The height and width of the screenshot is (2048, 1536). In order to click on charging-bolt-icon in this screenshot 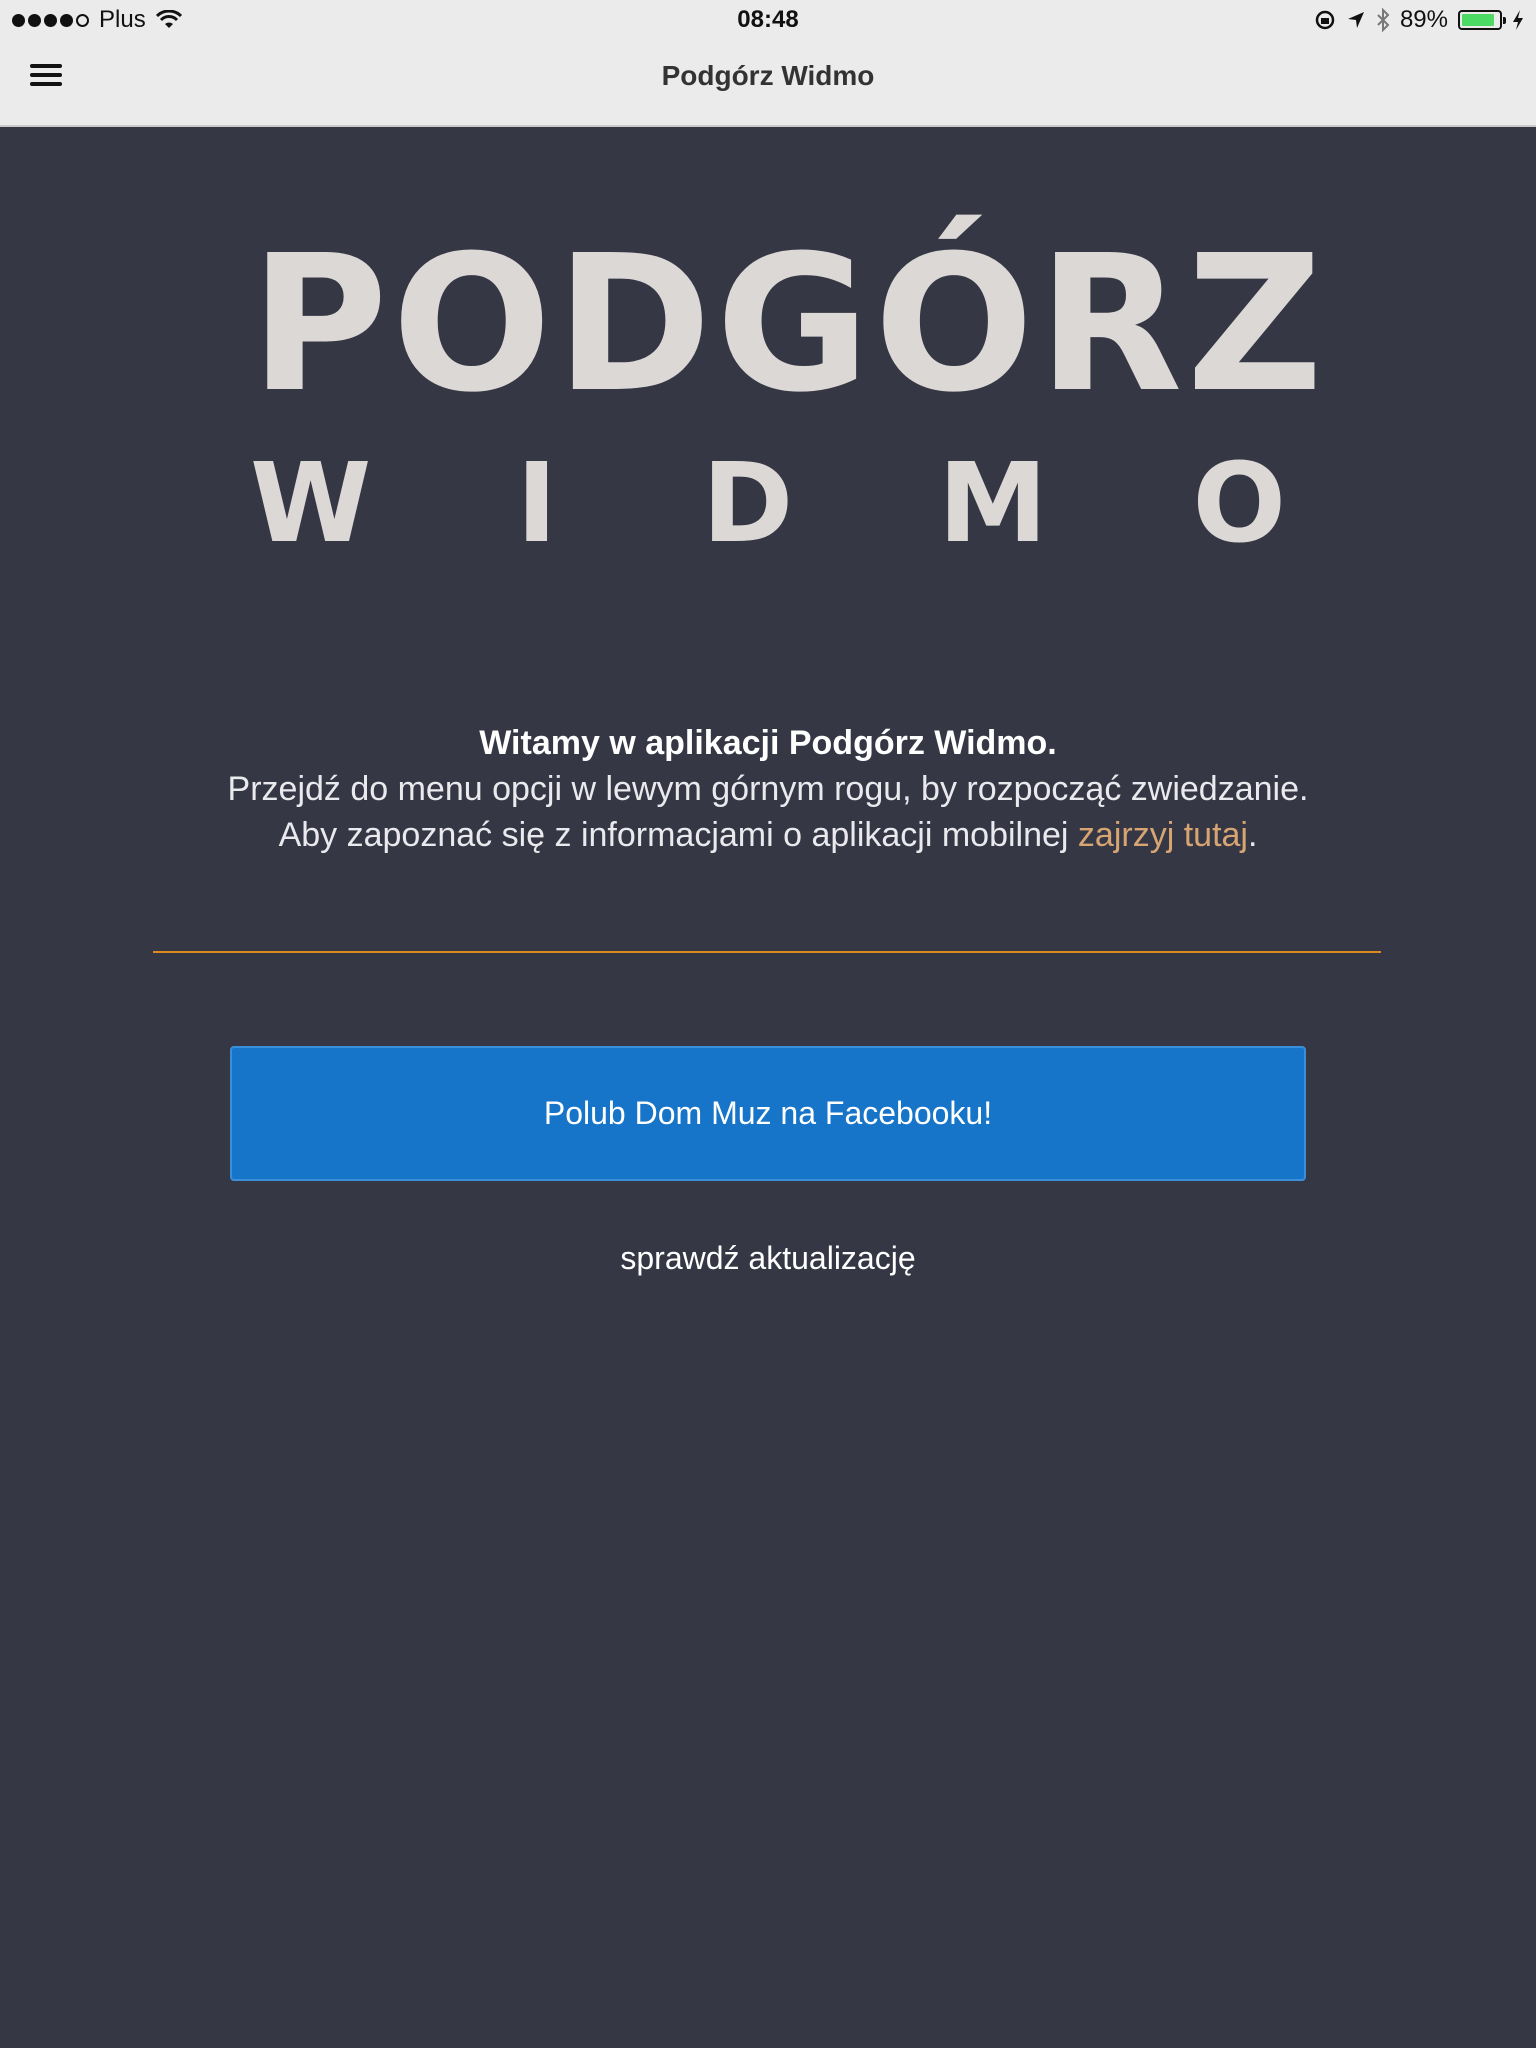, I will do `click(1518, 20)`.